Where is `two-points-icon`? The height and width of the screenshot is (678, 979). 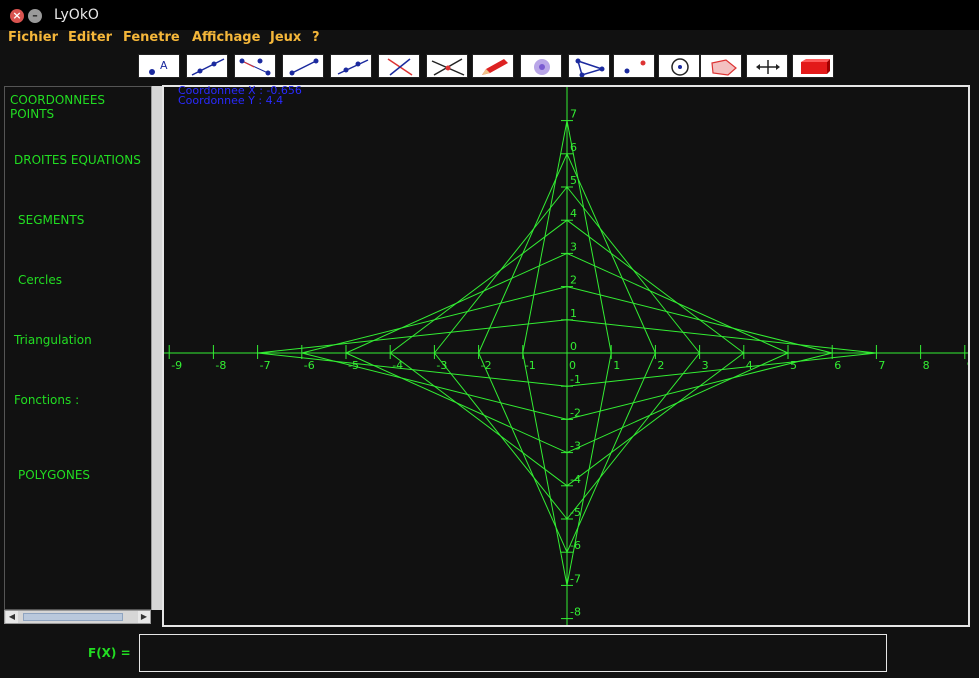 two-points-icon is located at coordinates (635, 67).